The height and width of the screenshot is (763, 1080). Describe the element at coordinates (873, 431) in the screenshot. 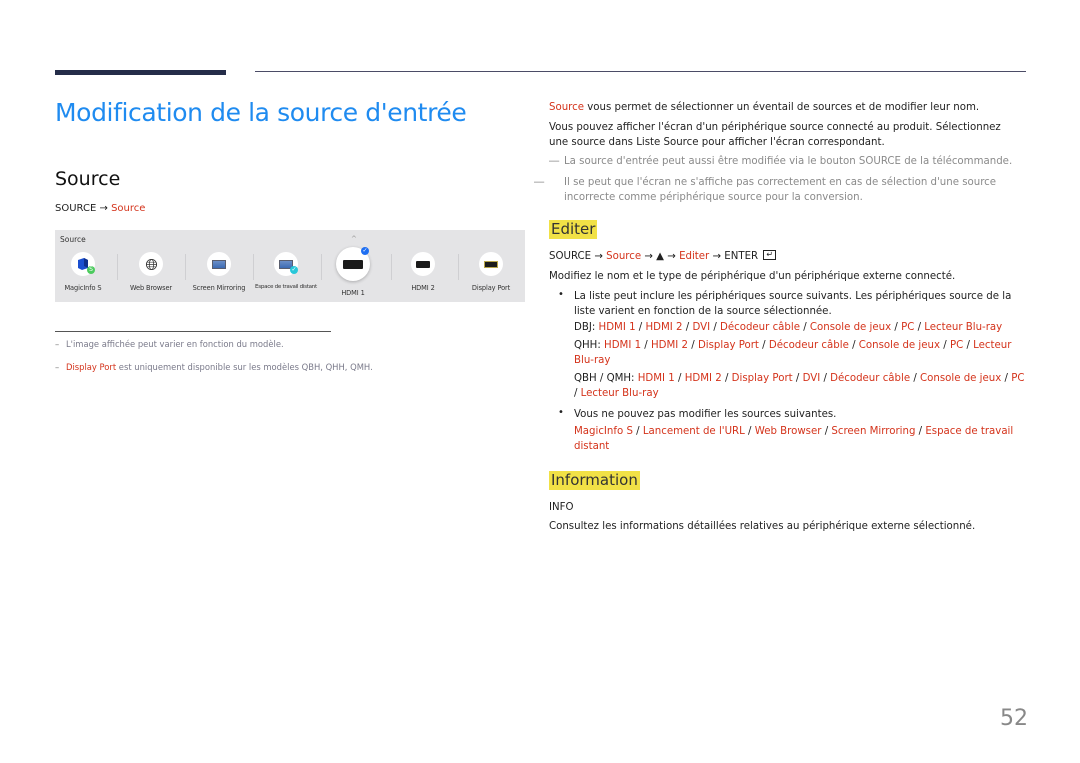

I see `device-item: Screen Mirroring` at that location.